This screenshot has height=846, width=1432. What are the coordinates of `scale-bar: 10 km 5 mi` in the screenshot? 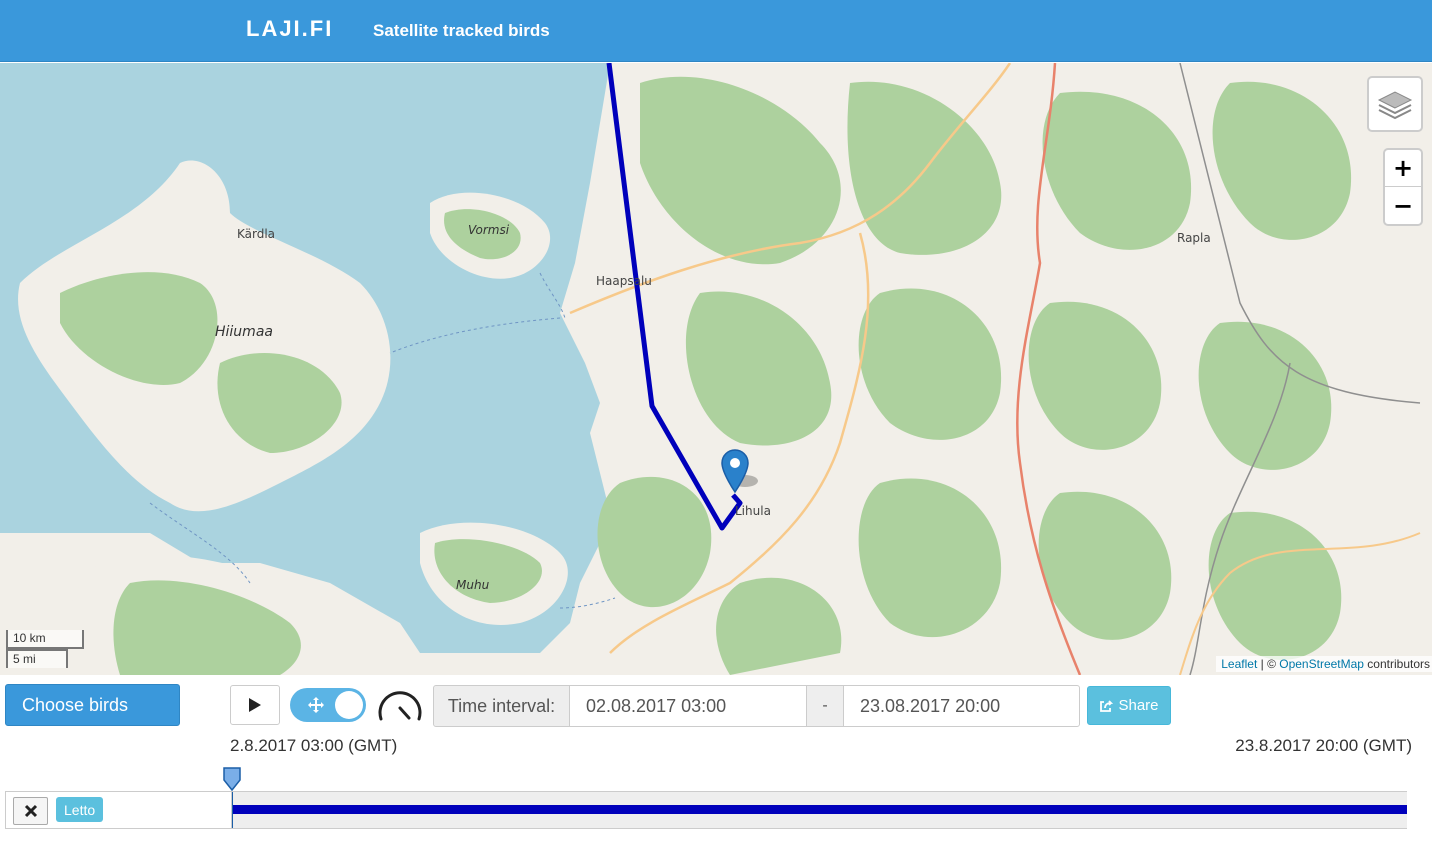 It's located at (45, 649).